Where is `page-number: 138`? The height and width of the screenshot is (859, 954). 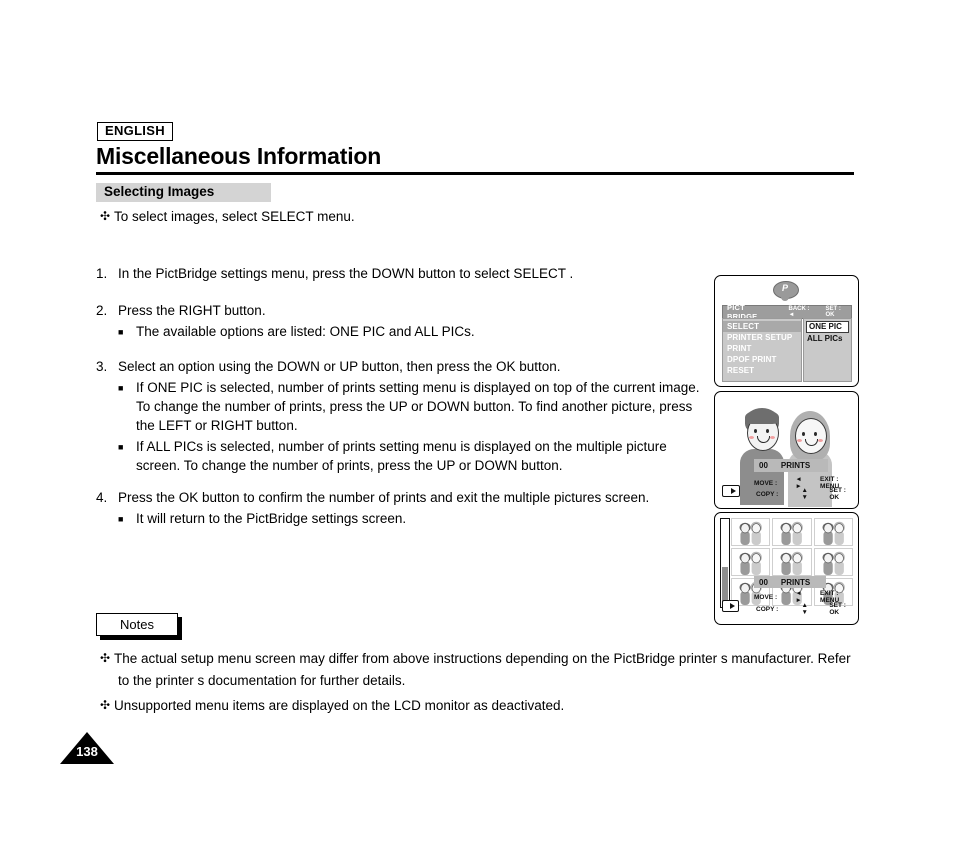 page-number: 138 is located at coordinates (87, 751).